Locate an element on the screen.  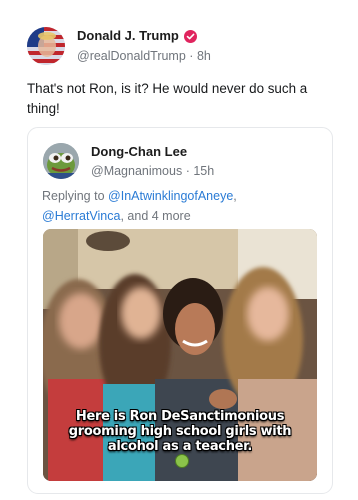
quote-header: Dong-Chan Lee @Magnanimous · 15h is located at coordinates (152, 161).